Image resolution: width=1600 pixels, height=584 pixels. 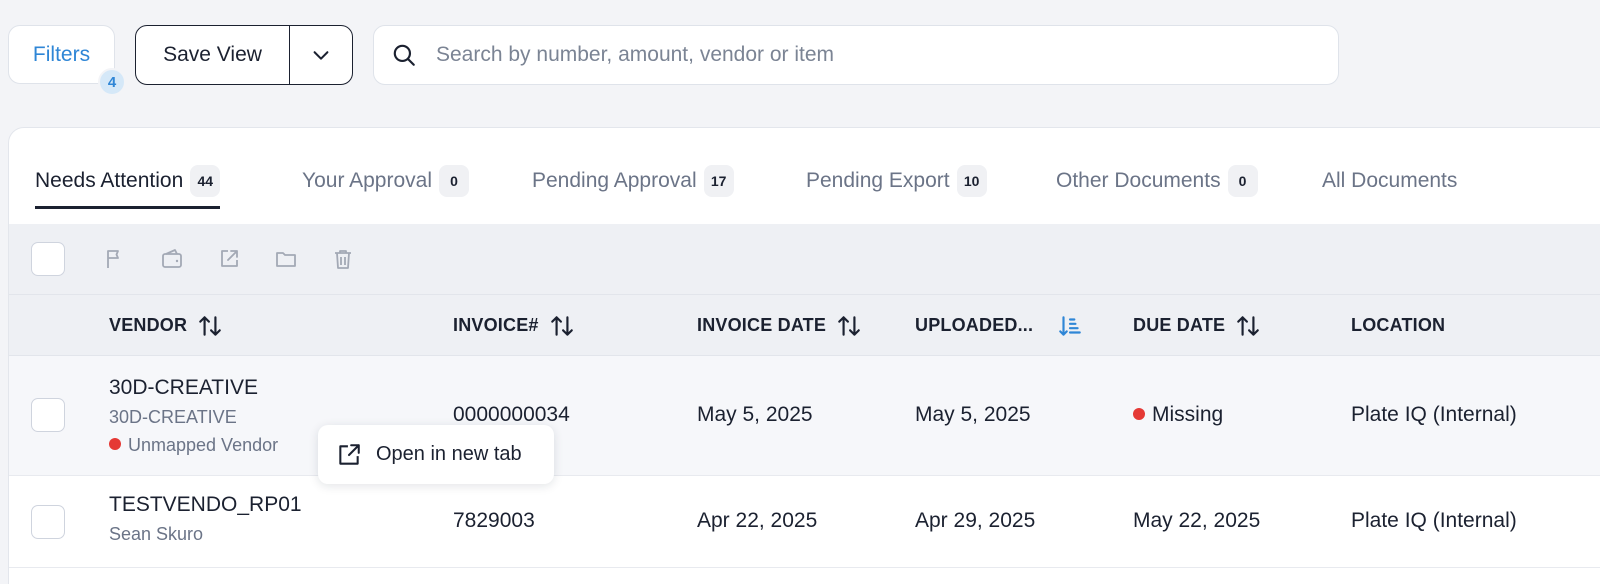 I want to click on column-header-due-date: DUE DATE, so click(x=1197, y=325).